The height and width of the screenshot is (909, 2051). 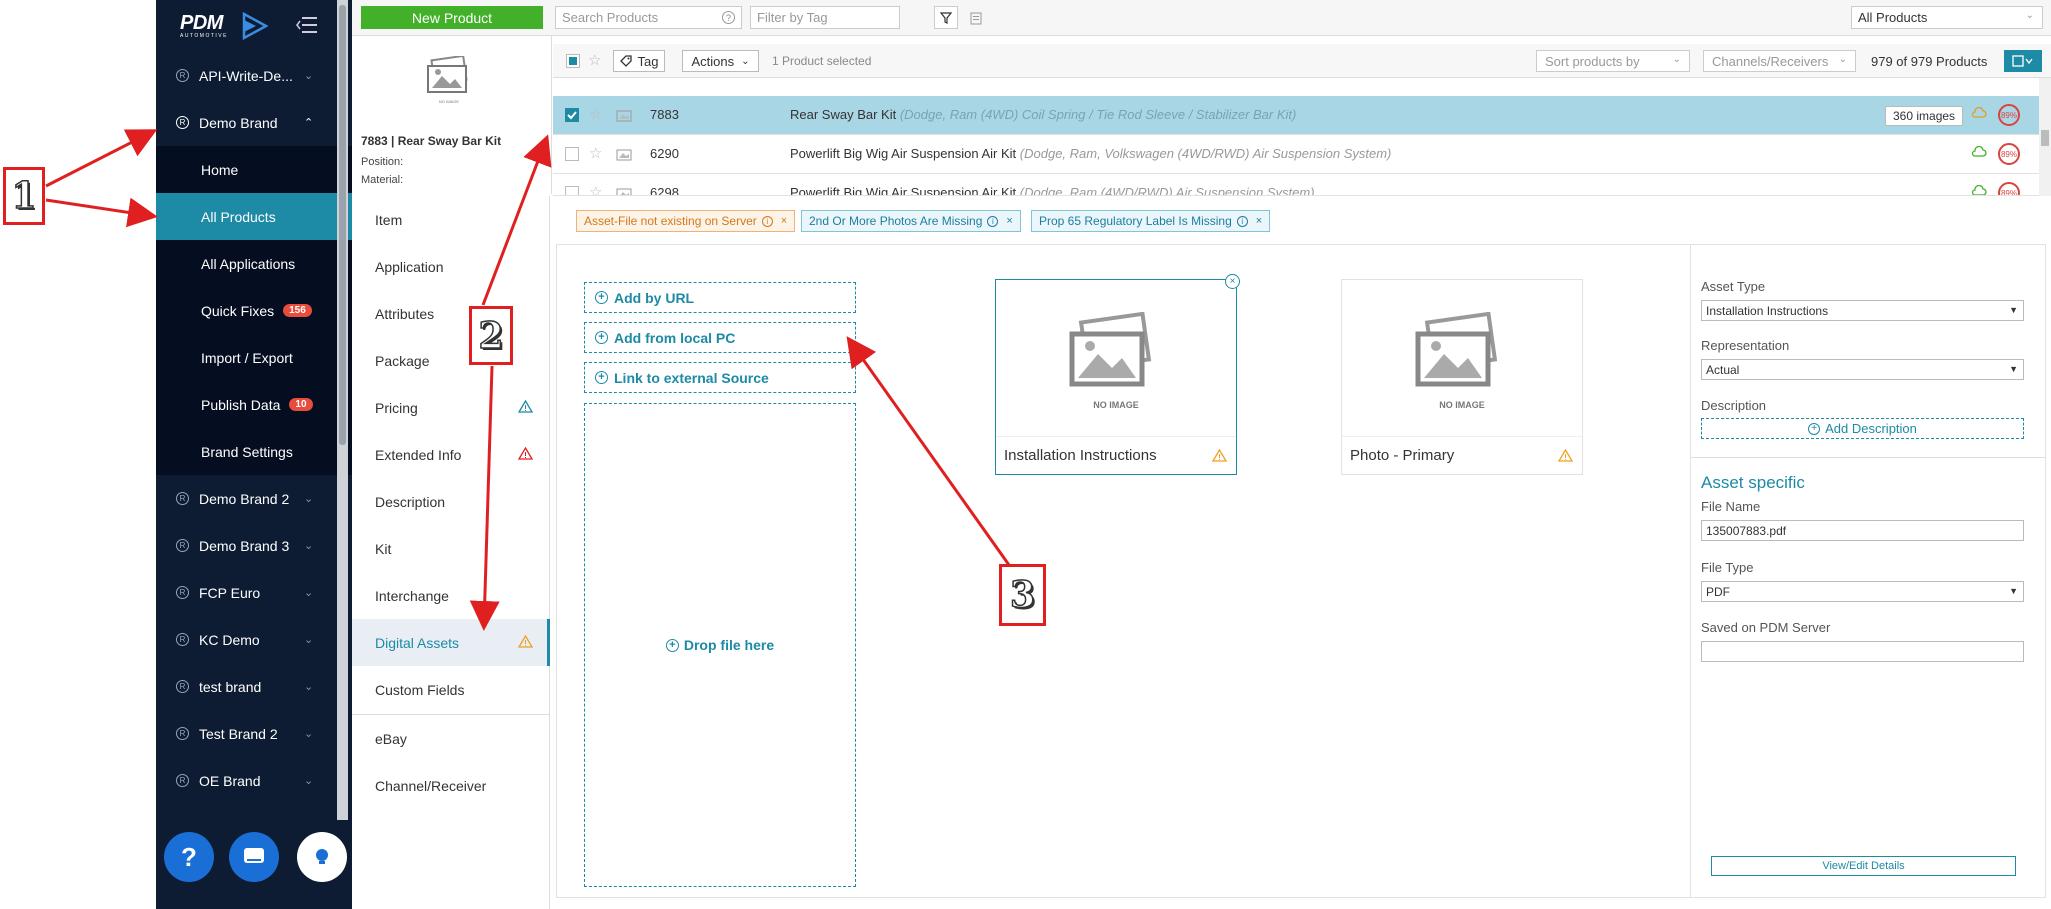 I want to click on pdm-logo: PDM AUTOMOTIVE, so click(x=204, y=26).